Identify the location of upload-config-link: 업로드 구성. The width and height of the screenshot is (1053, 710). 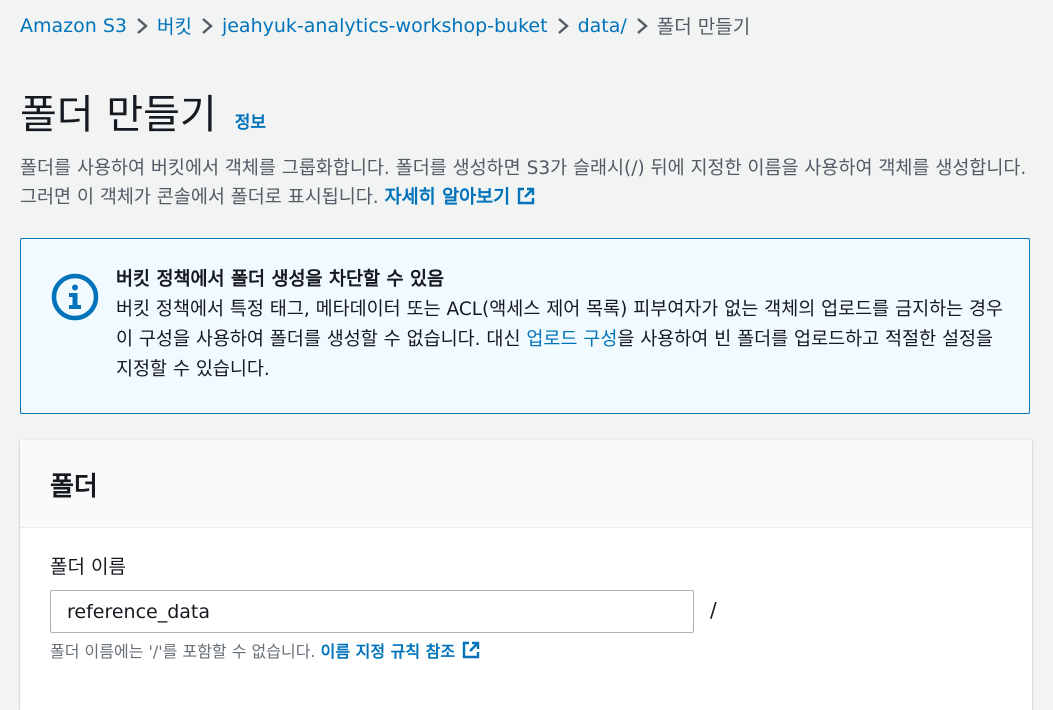
(571, 339).